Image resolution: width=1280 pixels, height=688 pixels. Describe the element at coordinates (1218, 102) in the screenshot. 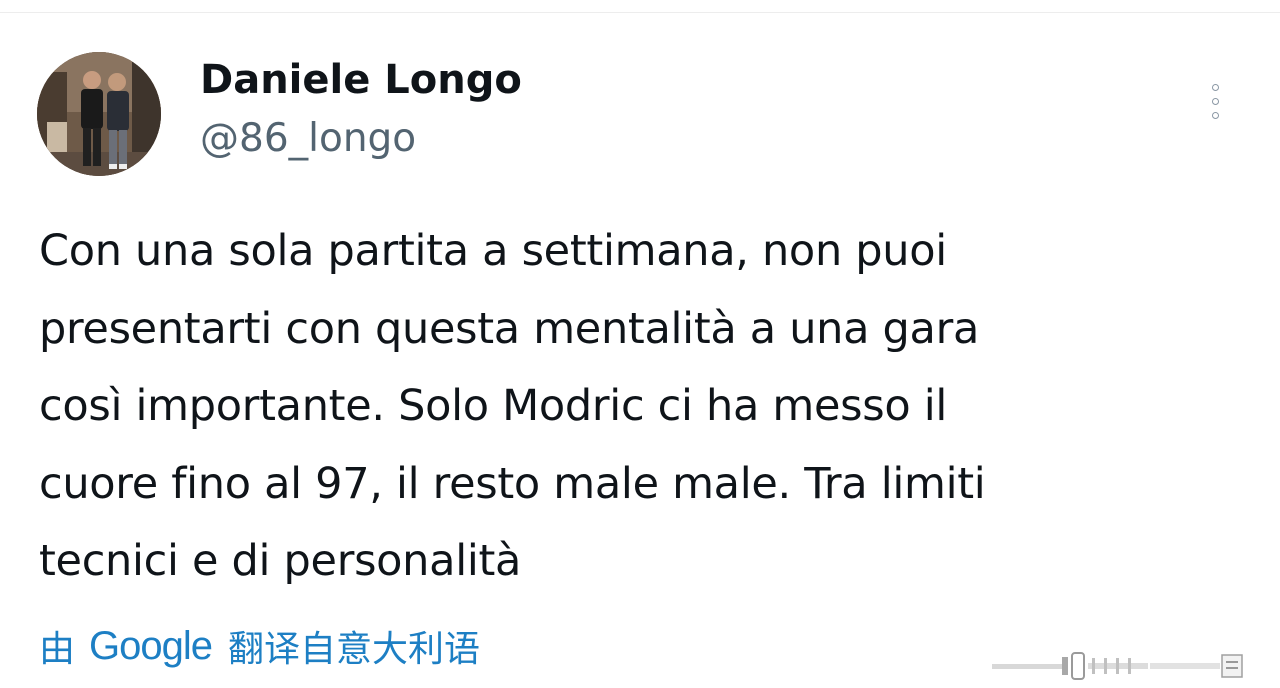

I see `more-vertical-icon` at that location.